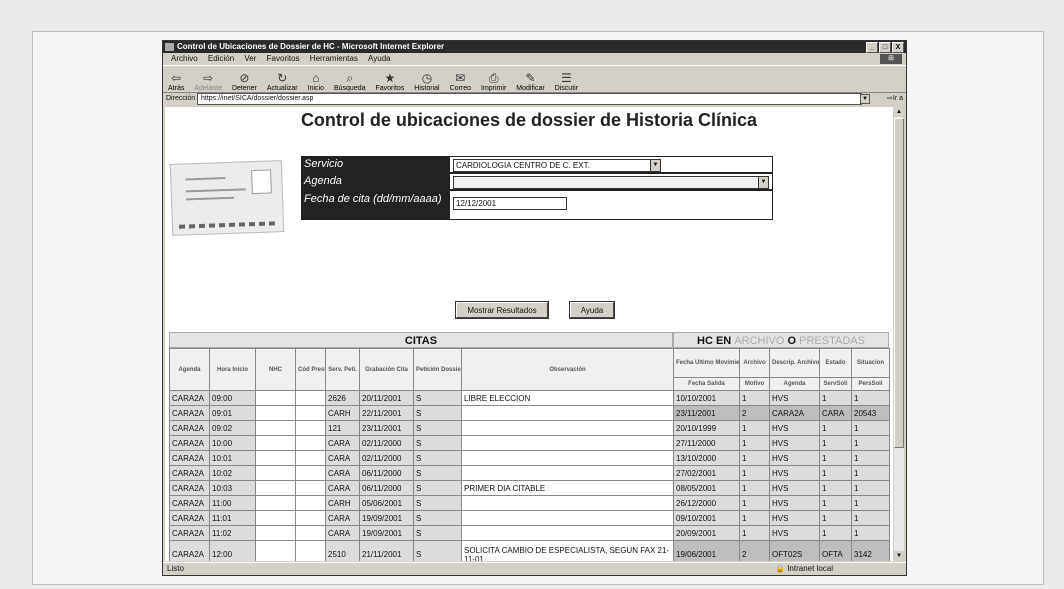 Image resolution: width=1064 pixels, height=589 pixels. What do you see at coordinates (342, 398) in the screenshot?
I see `table-cell: 2626` at bounding box center [342, 398].